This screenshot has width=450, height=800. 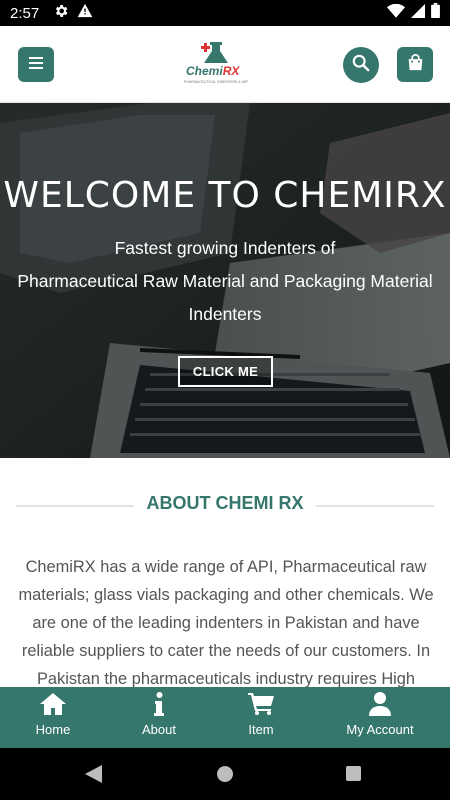 I want to click on logo-text-accent: RX, so click(x=231, y=71).